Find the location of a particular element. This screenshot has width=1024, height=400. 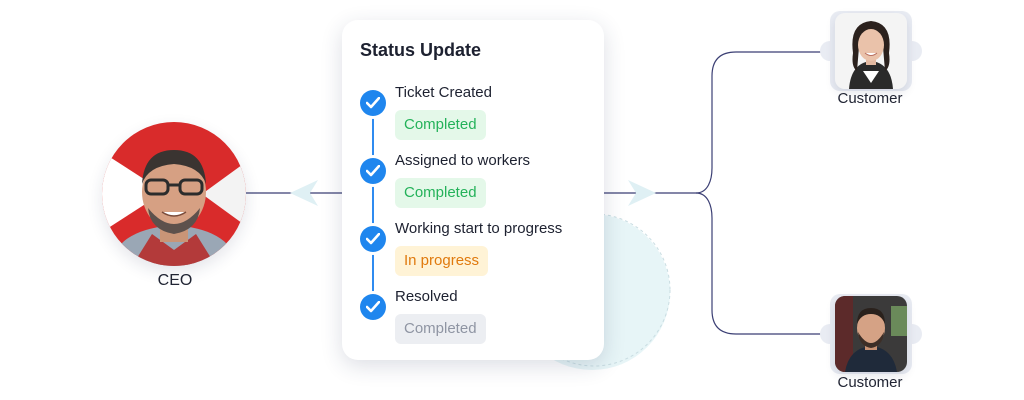

customer-photo-man is located at coordinates (871, 334).